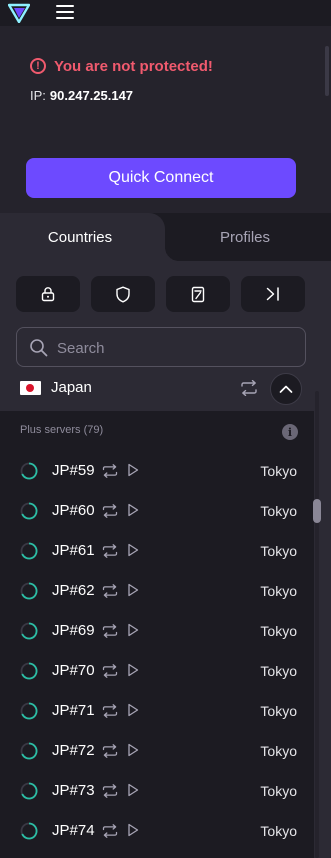 The width and height of the screenshot is (331, 858). What do you see at coordinates (177, 348) in the screenshot?
I see `search-input` at bounding box center [177, 348].